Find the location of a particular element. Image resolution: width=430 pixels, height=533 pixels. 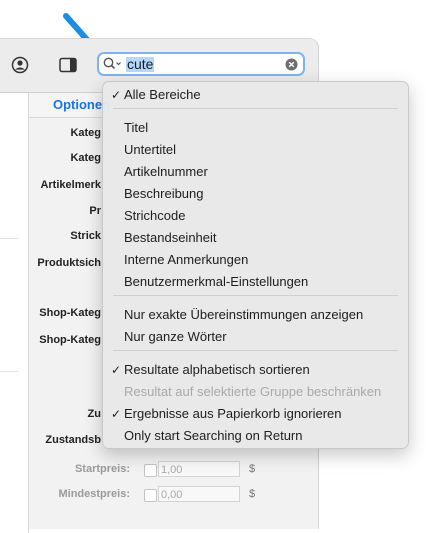

clear-icon is located at coordinates (291, 67).